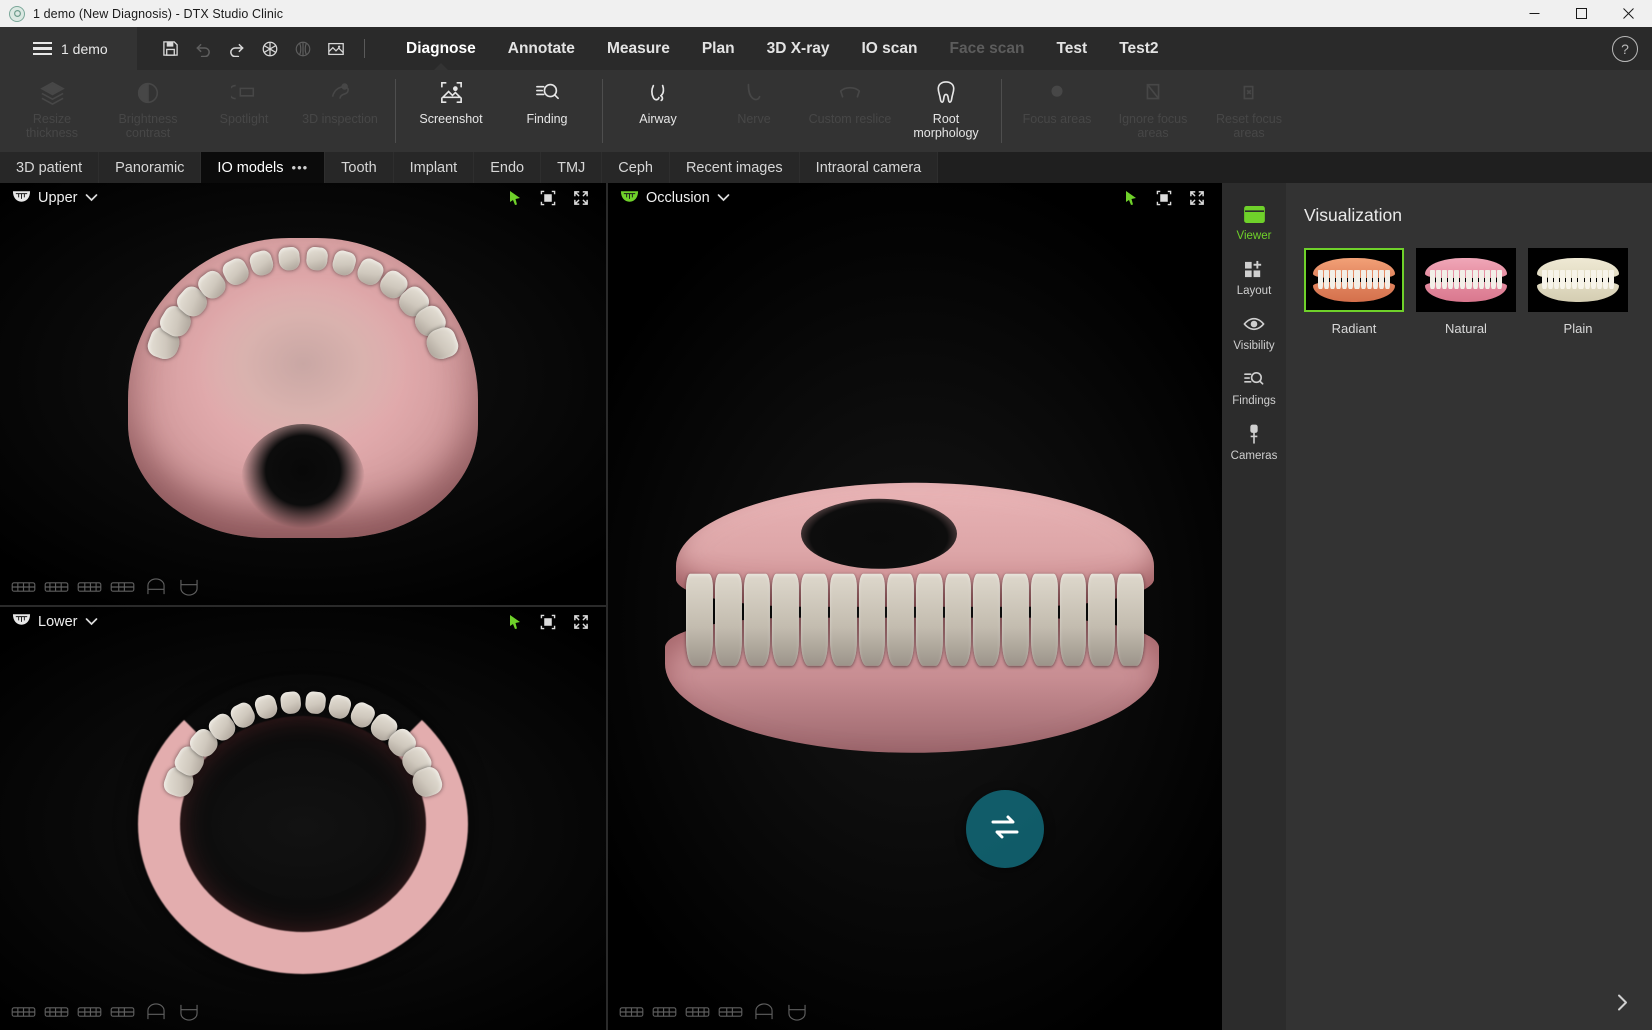 The image size is (1652, 1030). What do you see at coordinates (451, 111) in the screenshot?
I see `ribbon-screenshot: Screenshot` at bounding box center [451, 111].